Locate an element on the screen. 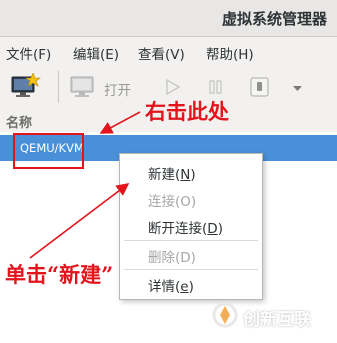  arrow-to-new-item is located at coordinates (79, 221).